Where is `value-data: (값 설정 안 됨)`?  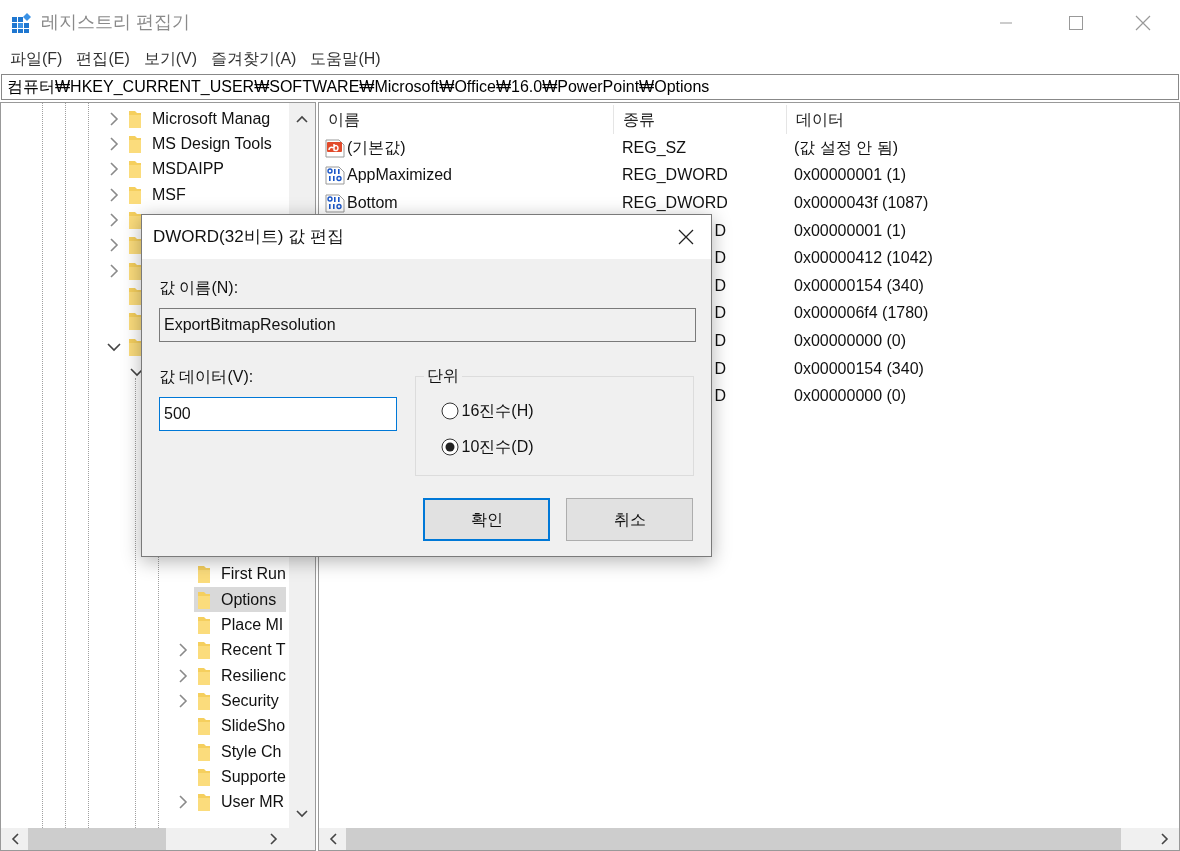 value-data: (값 설정 안 됨) is located at coordinates (846, 147).